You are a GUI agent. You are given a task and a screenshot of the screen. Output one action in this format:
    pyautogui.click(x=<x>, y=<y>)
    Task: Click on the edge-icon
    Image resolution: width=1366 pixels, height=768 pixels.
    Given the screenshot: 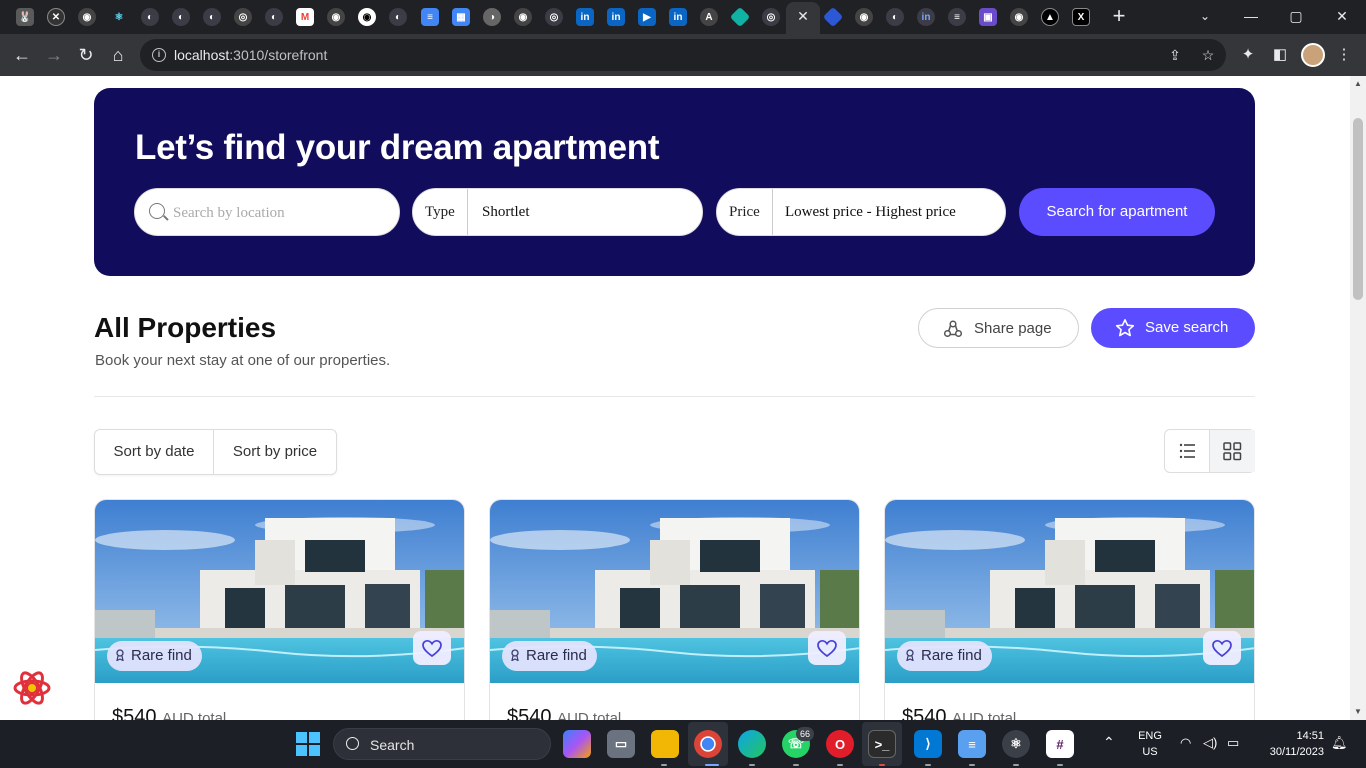 What is the action you would take?
    pyautogui.click(x=752, y=744)
    